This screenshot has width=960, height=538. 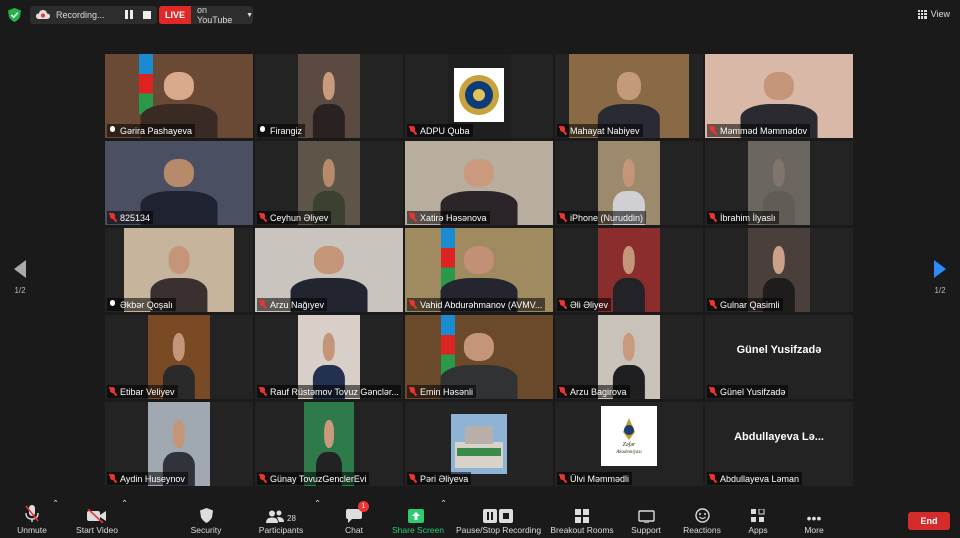 I want to click on share-screen-icon, so click(x=416, y=516).